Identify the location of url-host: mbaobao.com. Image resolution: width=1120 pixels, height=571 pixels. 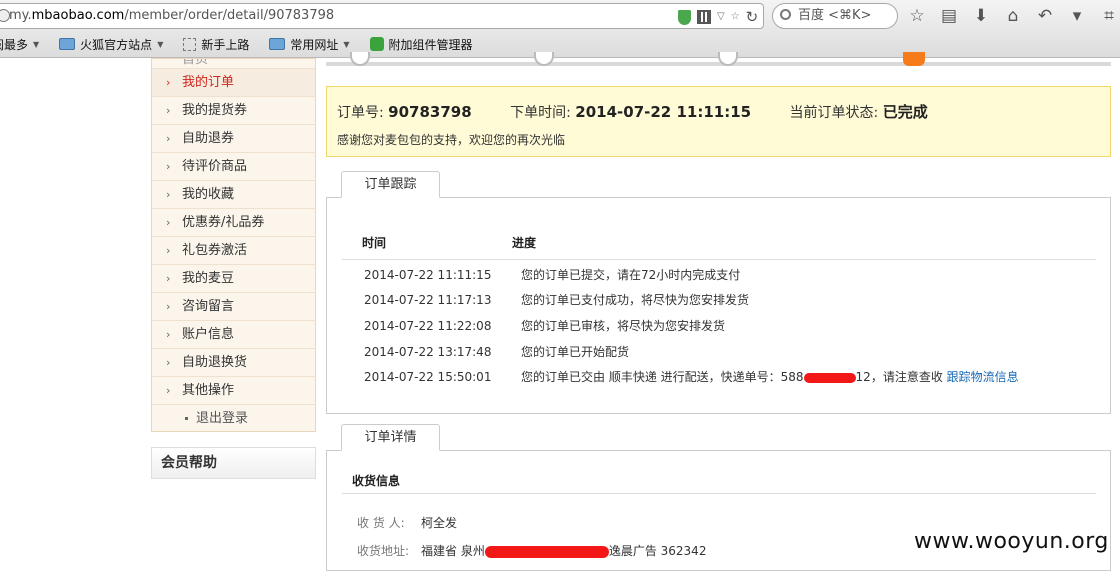
(78, 15).